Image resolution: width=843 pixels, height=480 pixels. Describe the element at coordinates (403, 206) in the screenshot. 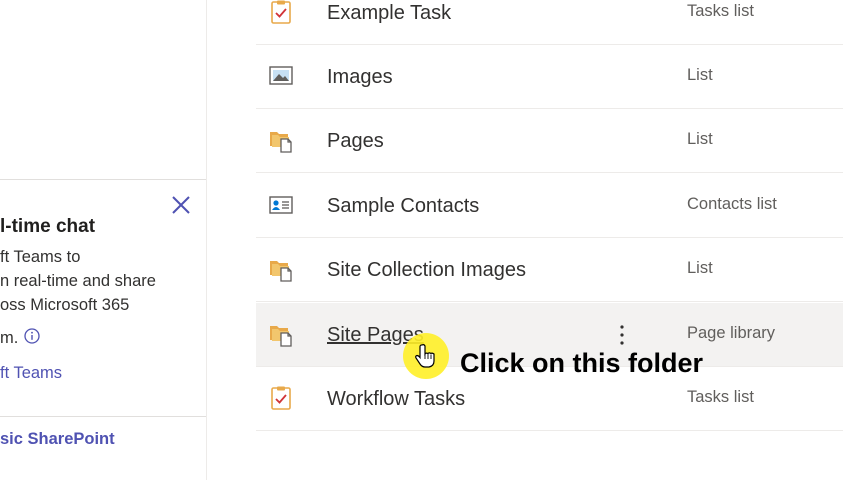

I see `list-row-name: Sample Contacts` at that location.